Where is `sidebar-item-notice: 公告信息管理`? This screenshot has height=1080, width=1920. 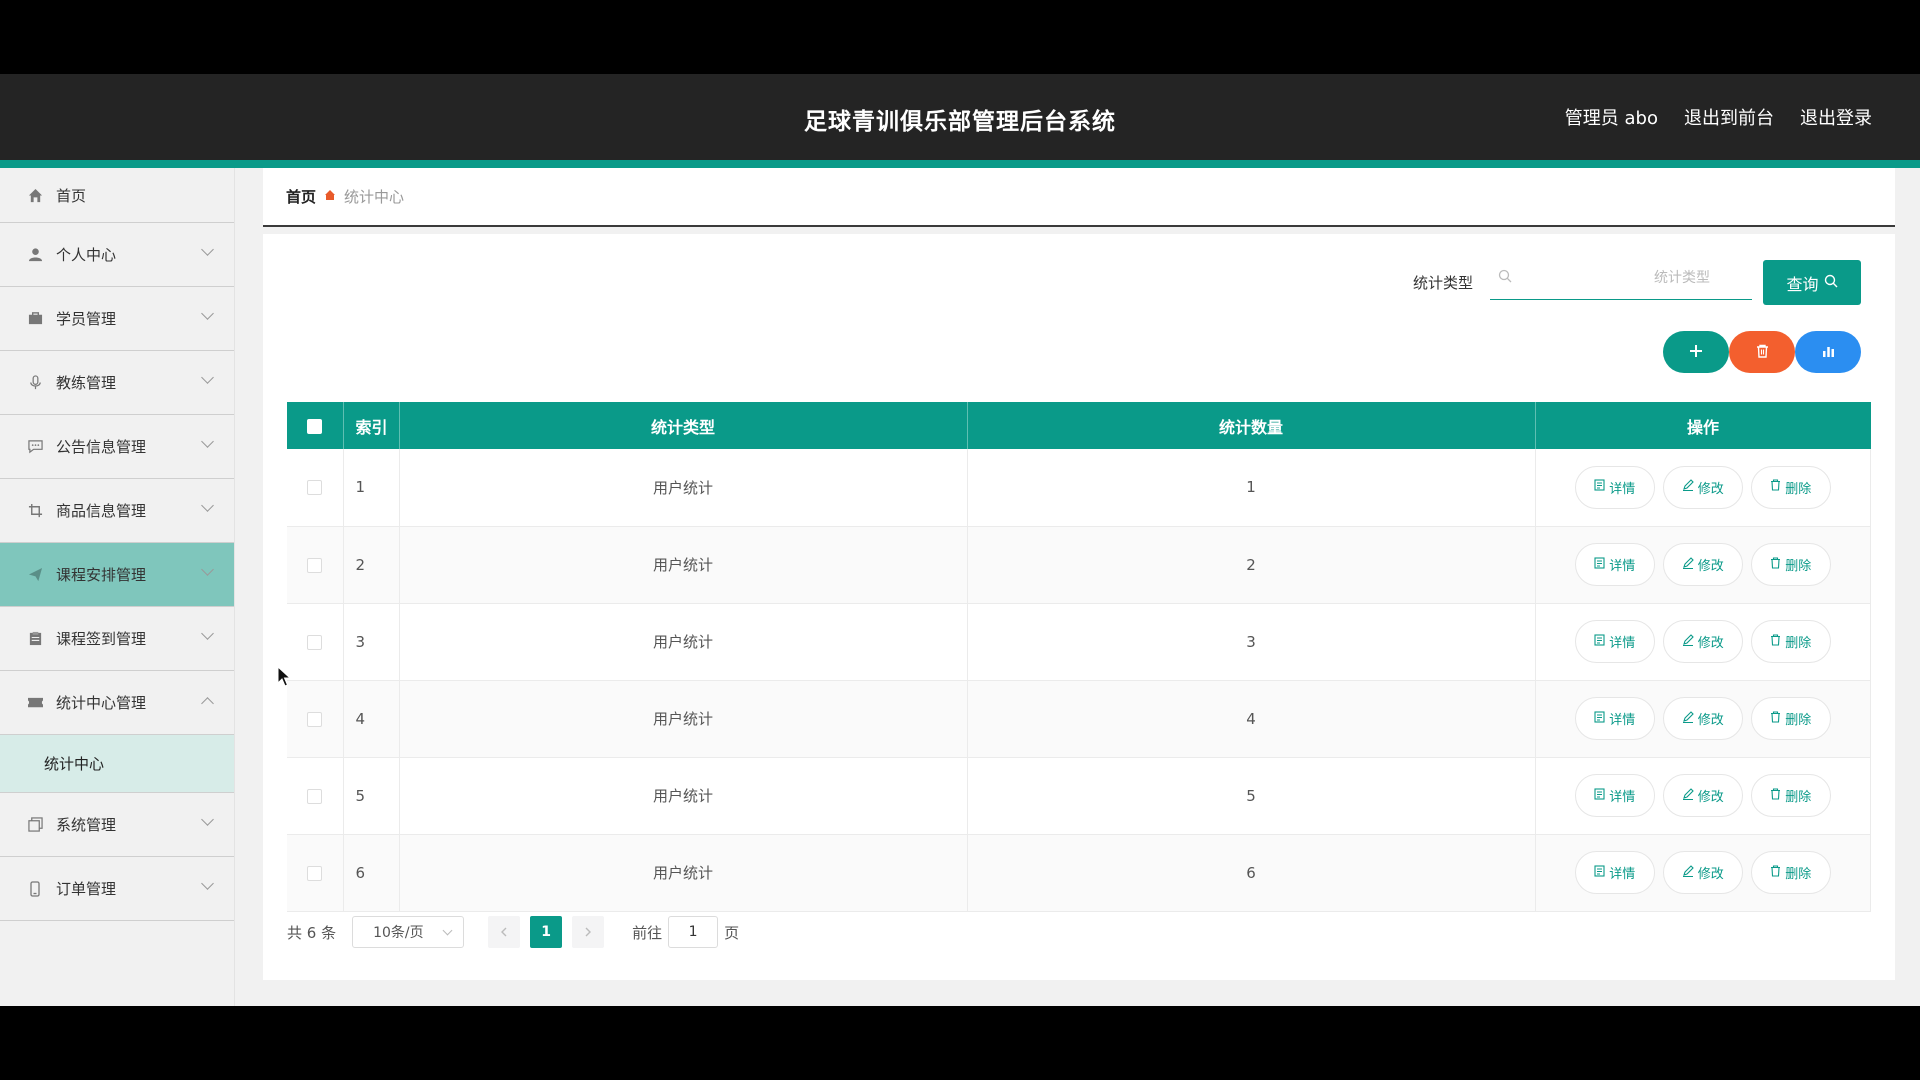
sidebar-item-notice: 公告信息管理 is located at coordinates (117, 447).